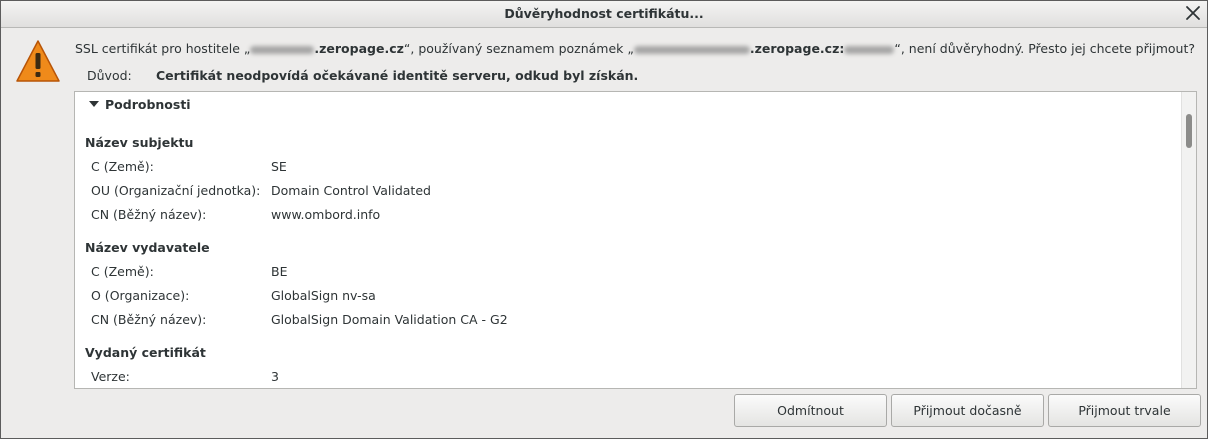 The width and height of the screenshot is (1208, 439). I want to click on close-button, so click(1193, 13).